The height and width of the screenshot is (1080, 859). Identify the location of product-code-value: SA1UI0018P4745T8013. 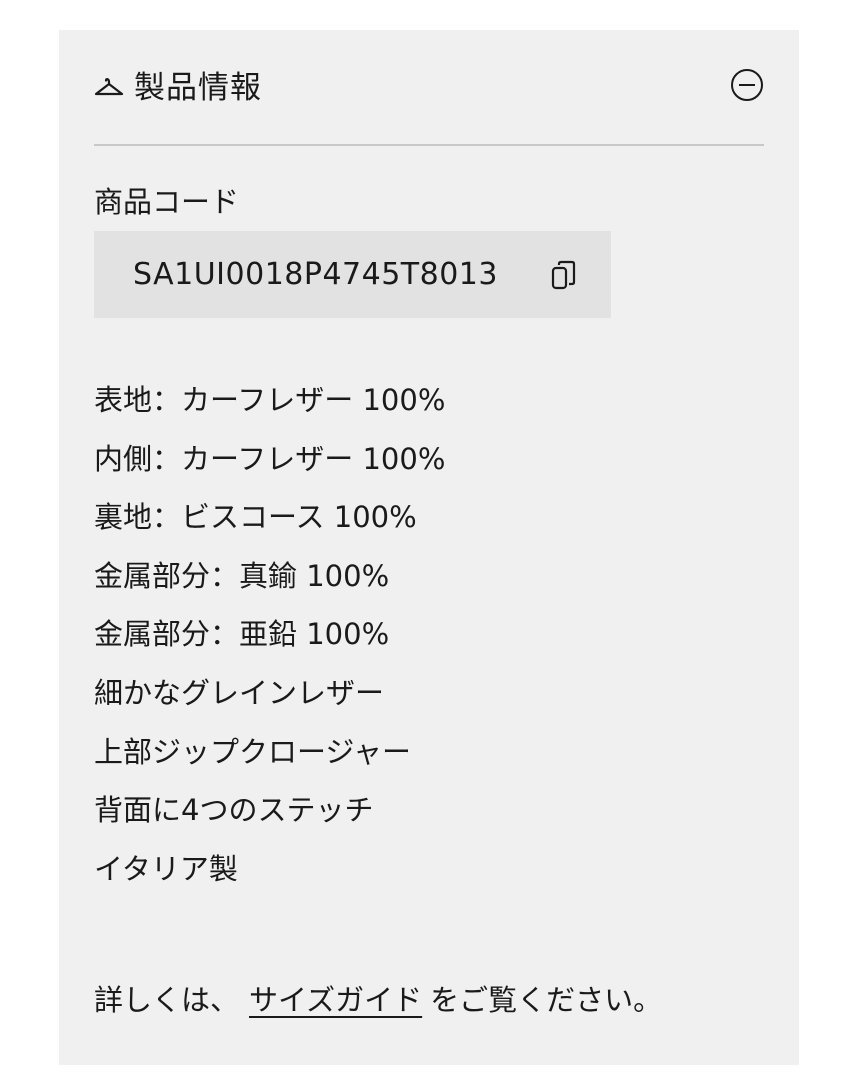
(315, 274).